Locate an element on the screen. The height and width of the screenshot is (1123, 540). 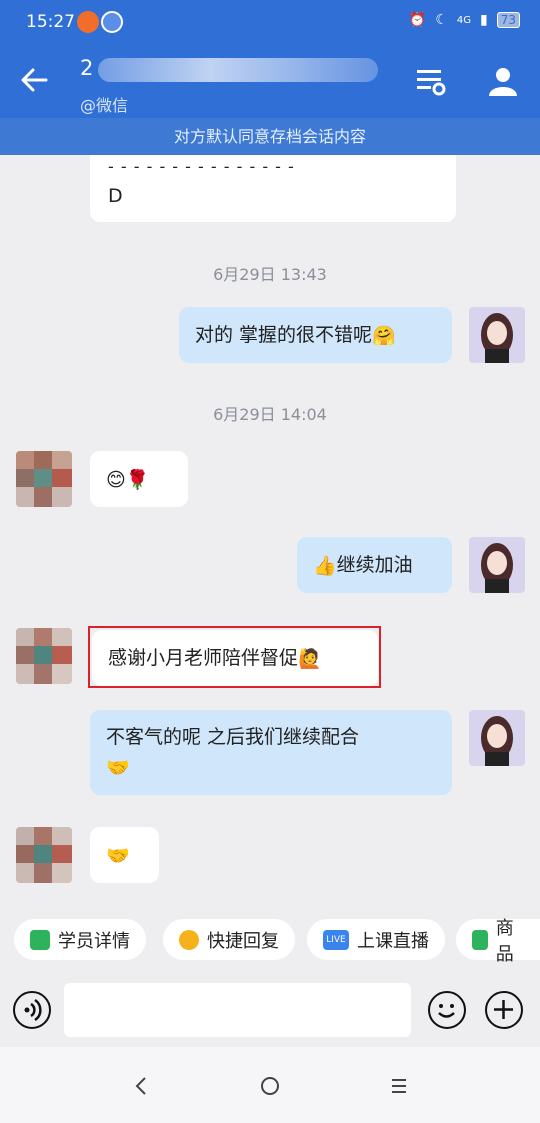
highlight-box is located at coordinates (234, 657).